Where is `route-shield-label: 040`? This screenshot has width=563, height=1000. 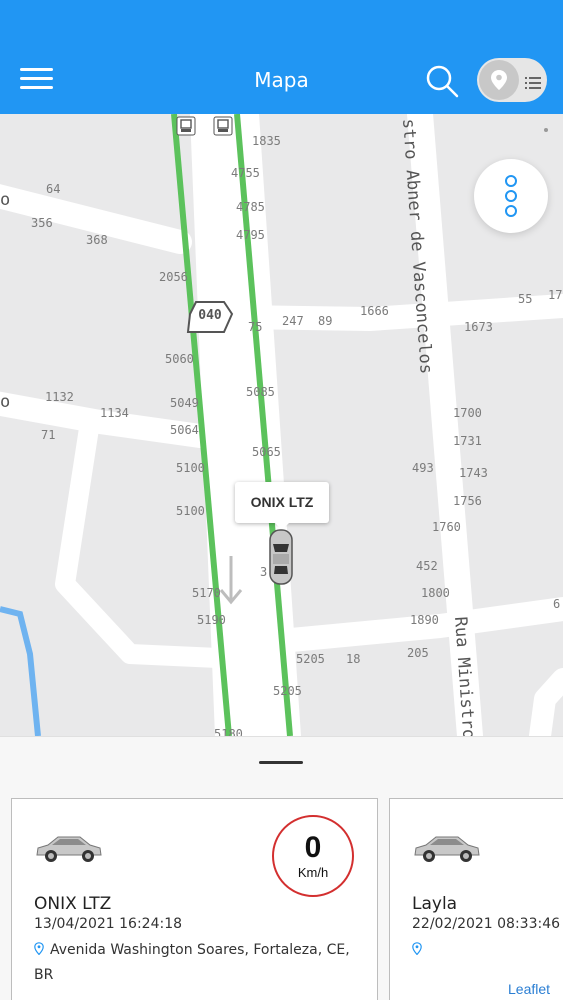 route-shield-label: 040 is located at coordinates (210, 315).